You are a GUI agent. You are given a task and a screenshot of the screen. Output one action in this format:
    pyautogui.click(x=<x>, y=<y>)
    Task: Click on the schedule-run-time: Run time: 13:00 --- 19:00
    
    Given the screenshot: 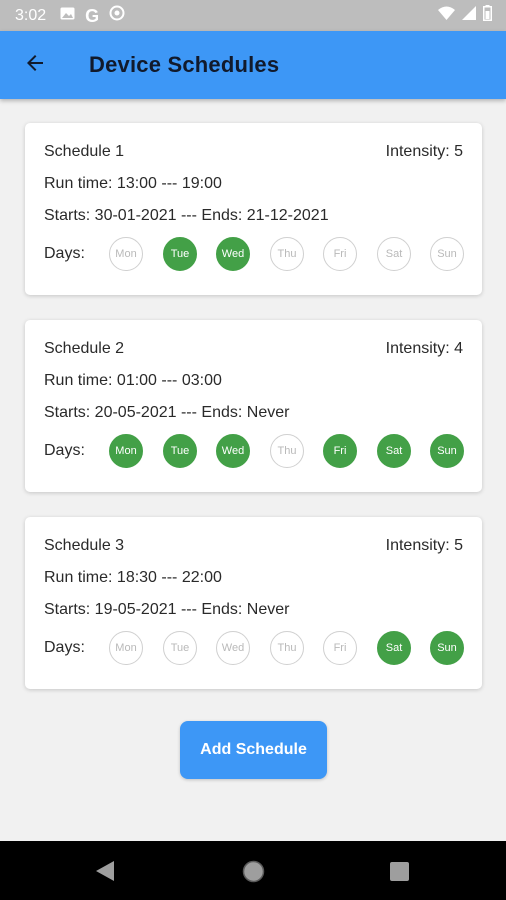 What is the action you would take?
    pyautogui.click(x=133, y=183)
    